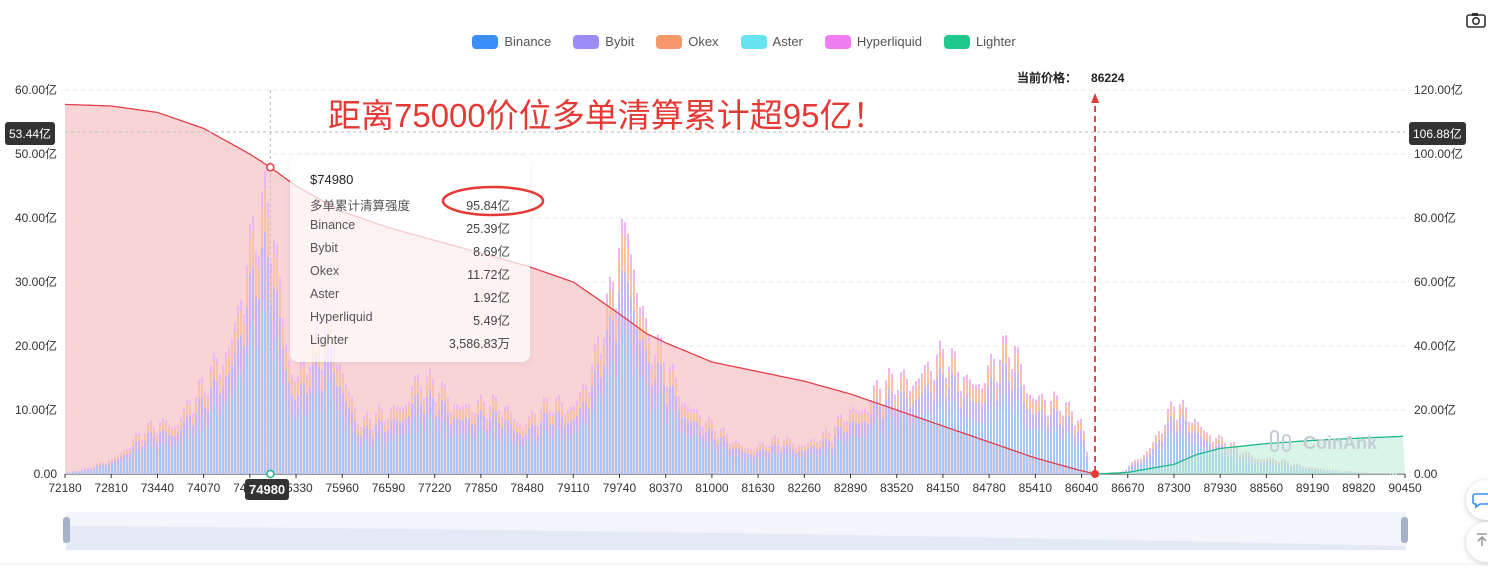 This screenshot has height=586, width=1488. What do you see at coordinates (36, 89) in the screenshot?
I see `y-left-tick-label: 60.00亿` at bounding box center [36, 89].